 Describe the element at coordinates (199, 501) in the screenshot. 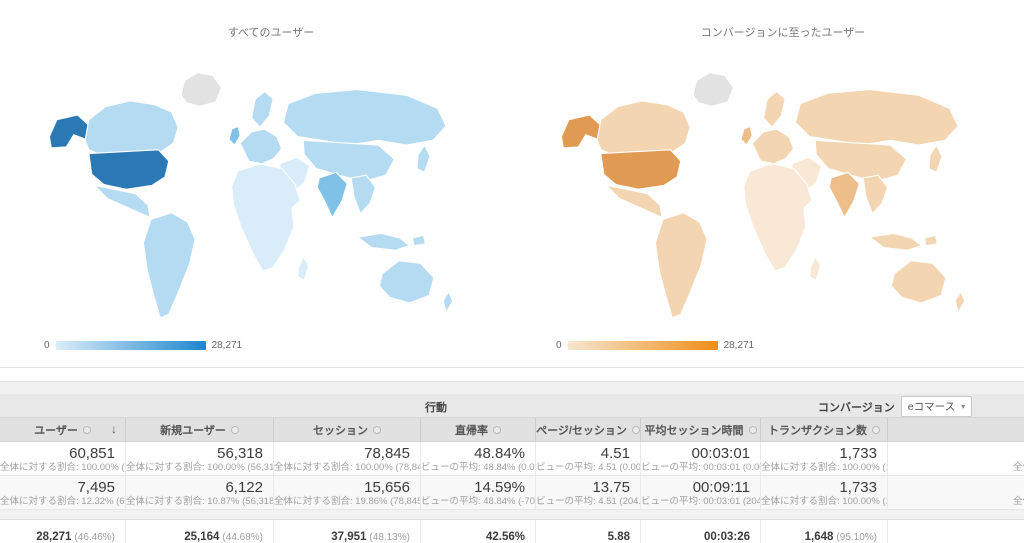

I see `cell-subtext: 全体に対する割合: 10.87% (56,318)` at that location.